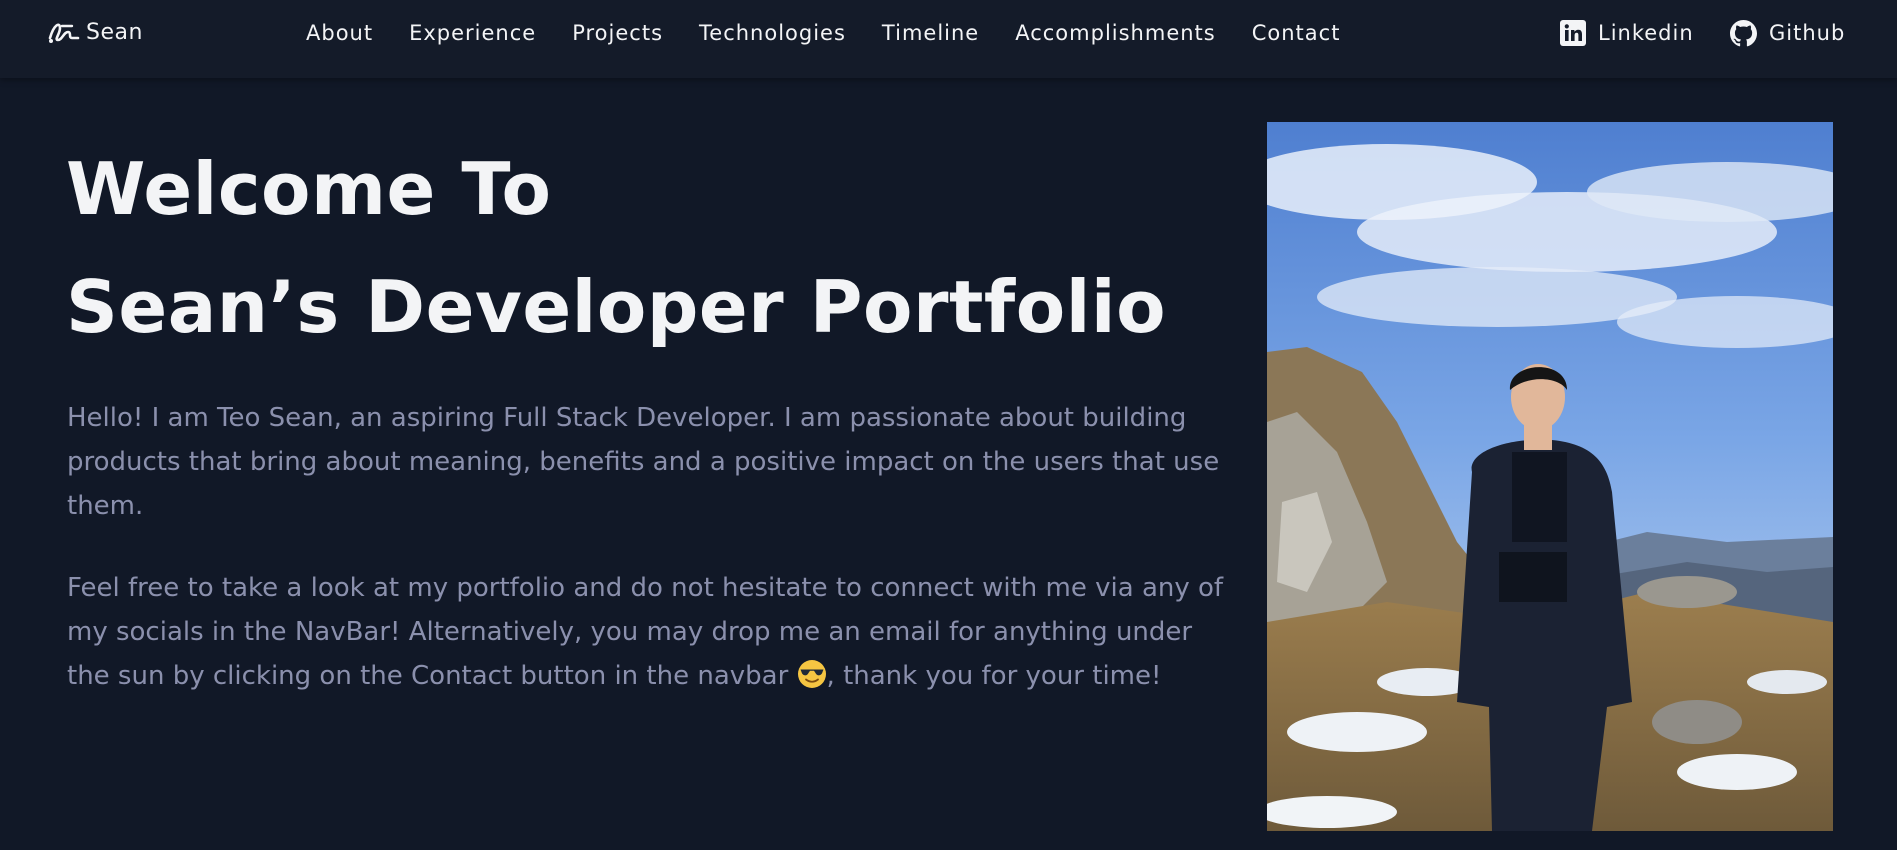 Image resolution: width=1897 pixels, height=850 pixels. What do you see at coordinates (617, 33) in the screenshot?
I see `nav-link-projects: Projects` at bounding box center [617, 33].